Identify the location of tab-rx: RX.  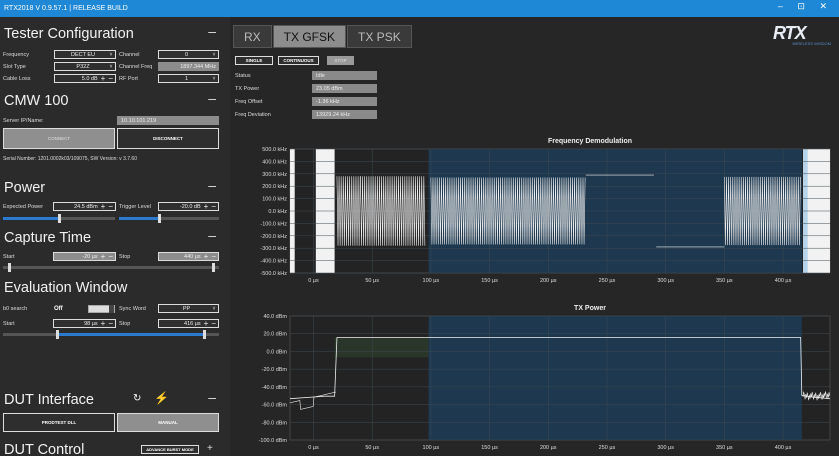
(252, 36).